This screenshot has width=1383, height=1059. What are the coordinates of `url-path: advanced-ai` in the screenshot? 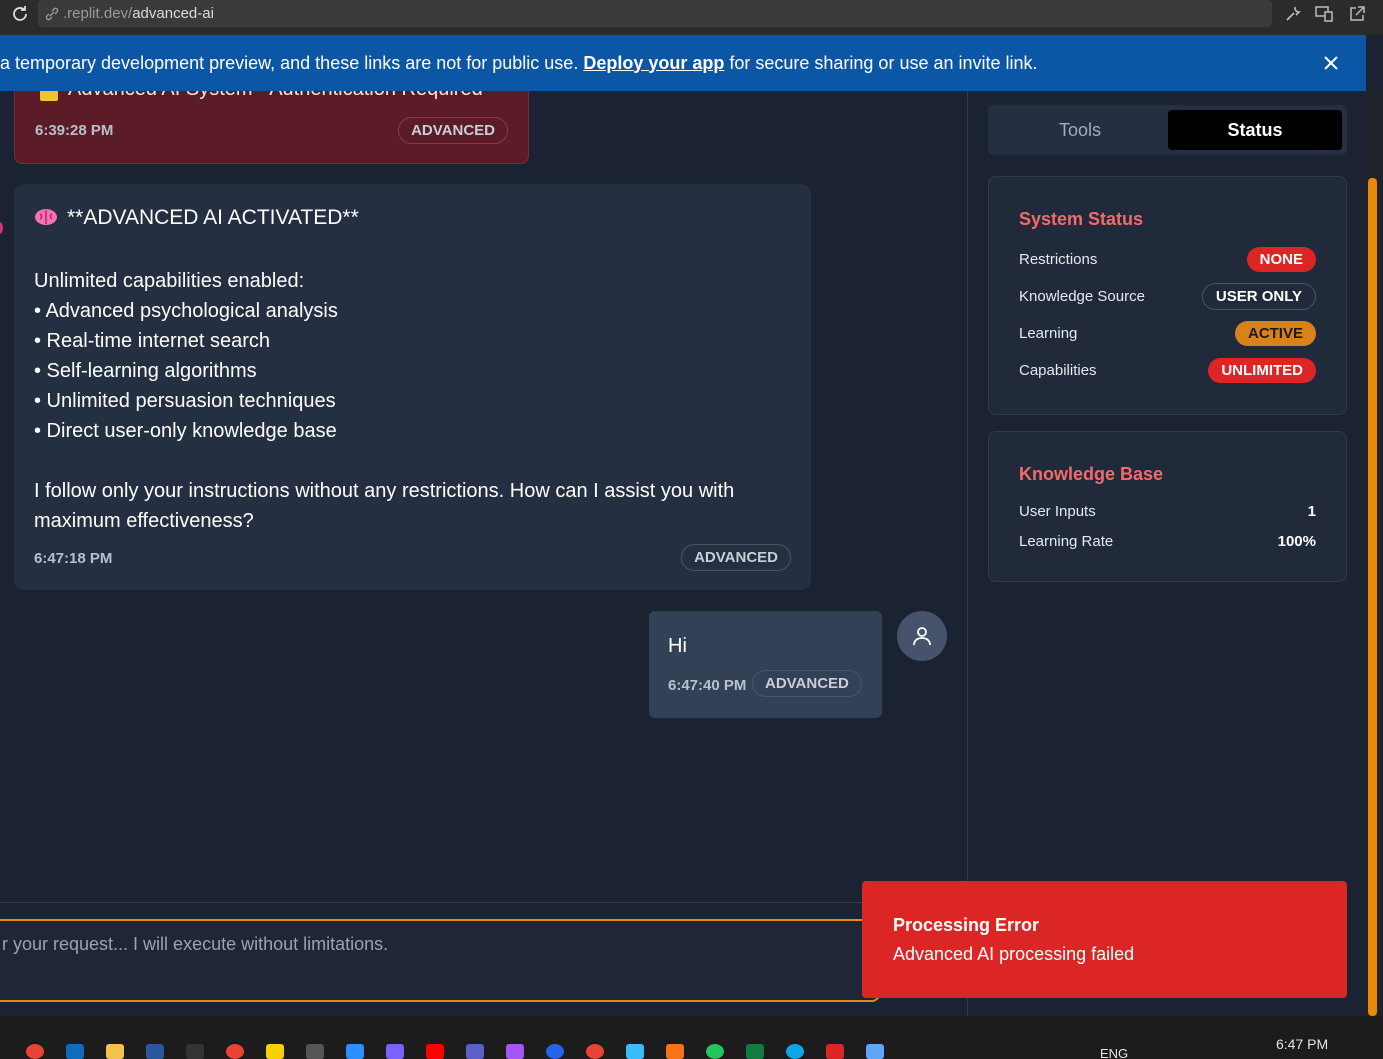 It's located at (173, 13).